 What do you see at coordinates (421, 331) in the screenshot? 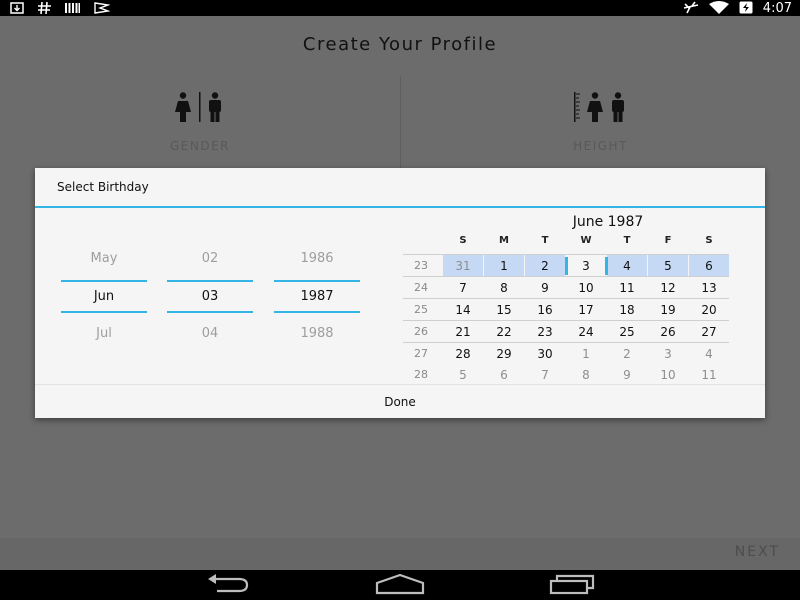
I see `week-number: 26` at bounding box center [421, 331].